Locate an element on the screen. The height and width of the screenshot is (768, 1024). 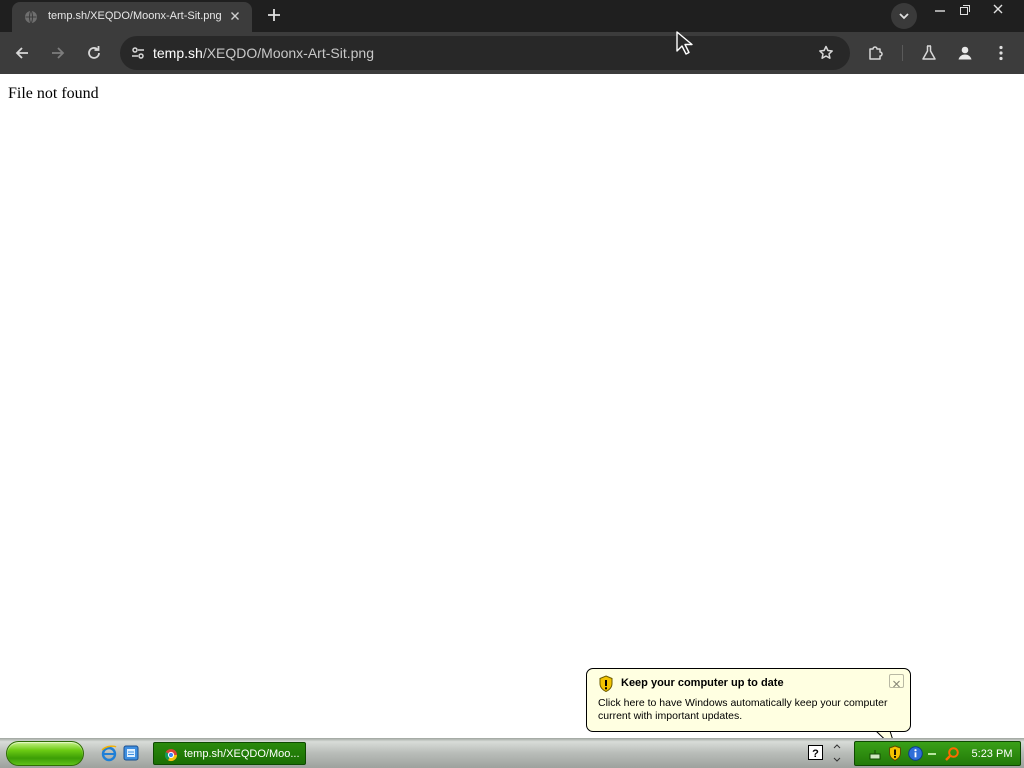
extensions-puzzle-icon is located at coordinates (876, 53).